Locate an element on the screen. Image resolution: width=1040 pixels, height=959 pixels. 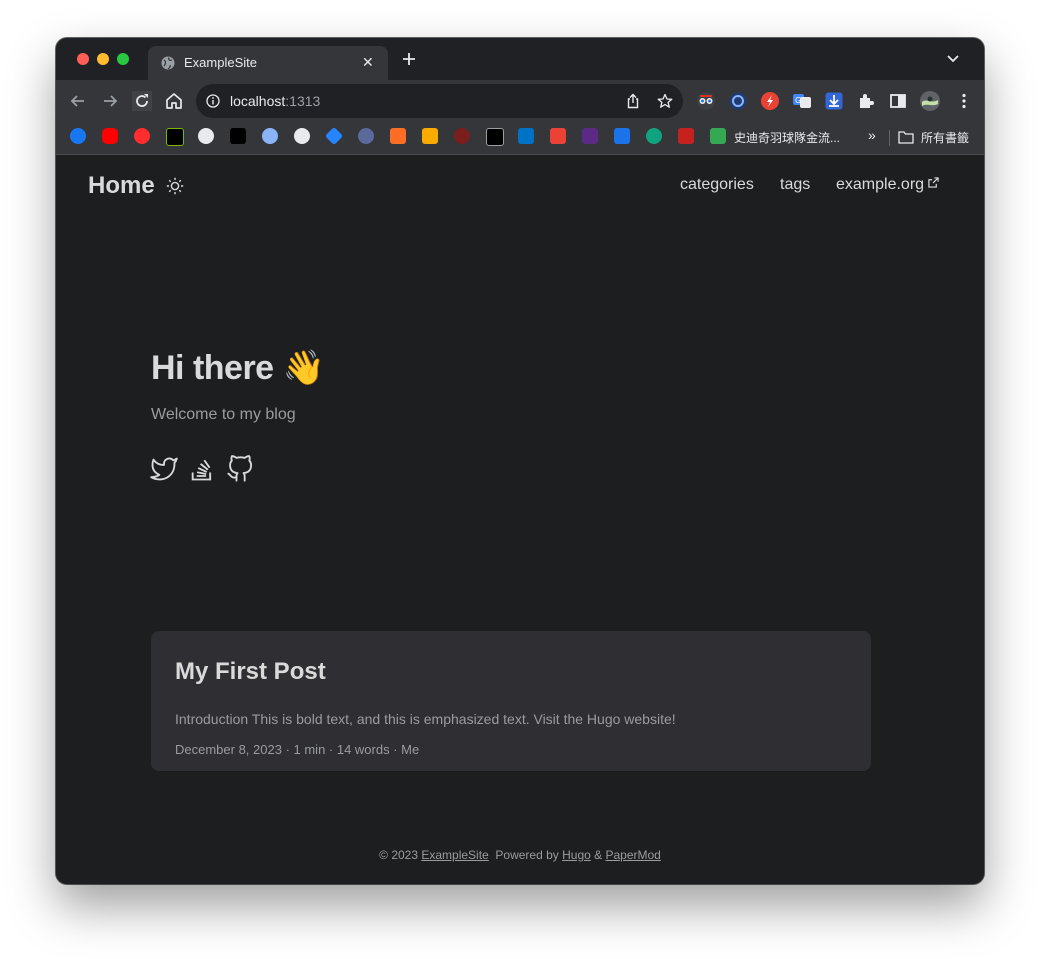
site-info-icon is located at coordinates (213, 101).